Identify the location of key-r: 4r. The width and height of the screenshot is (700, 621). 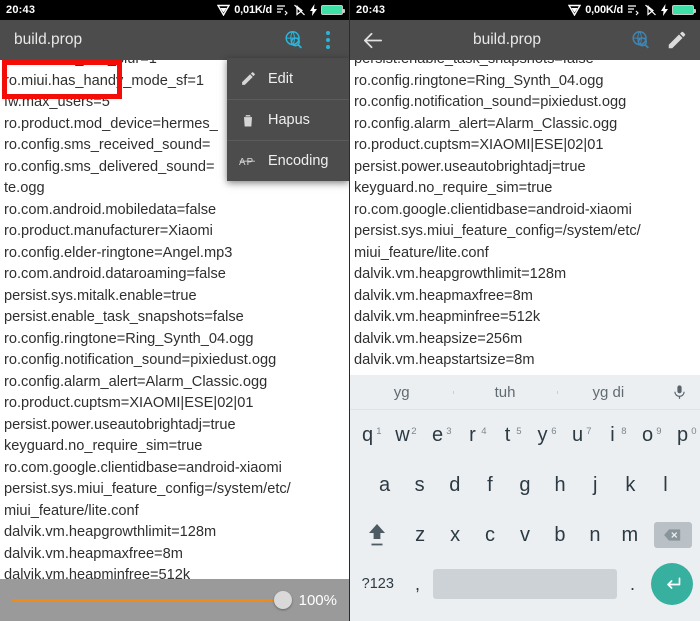
(472, 435).